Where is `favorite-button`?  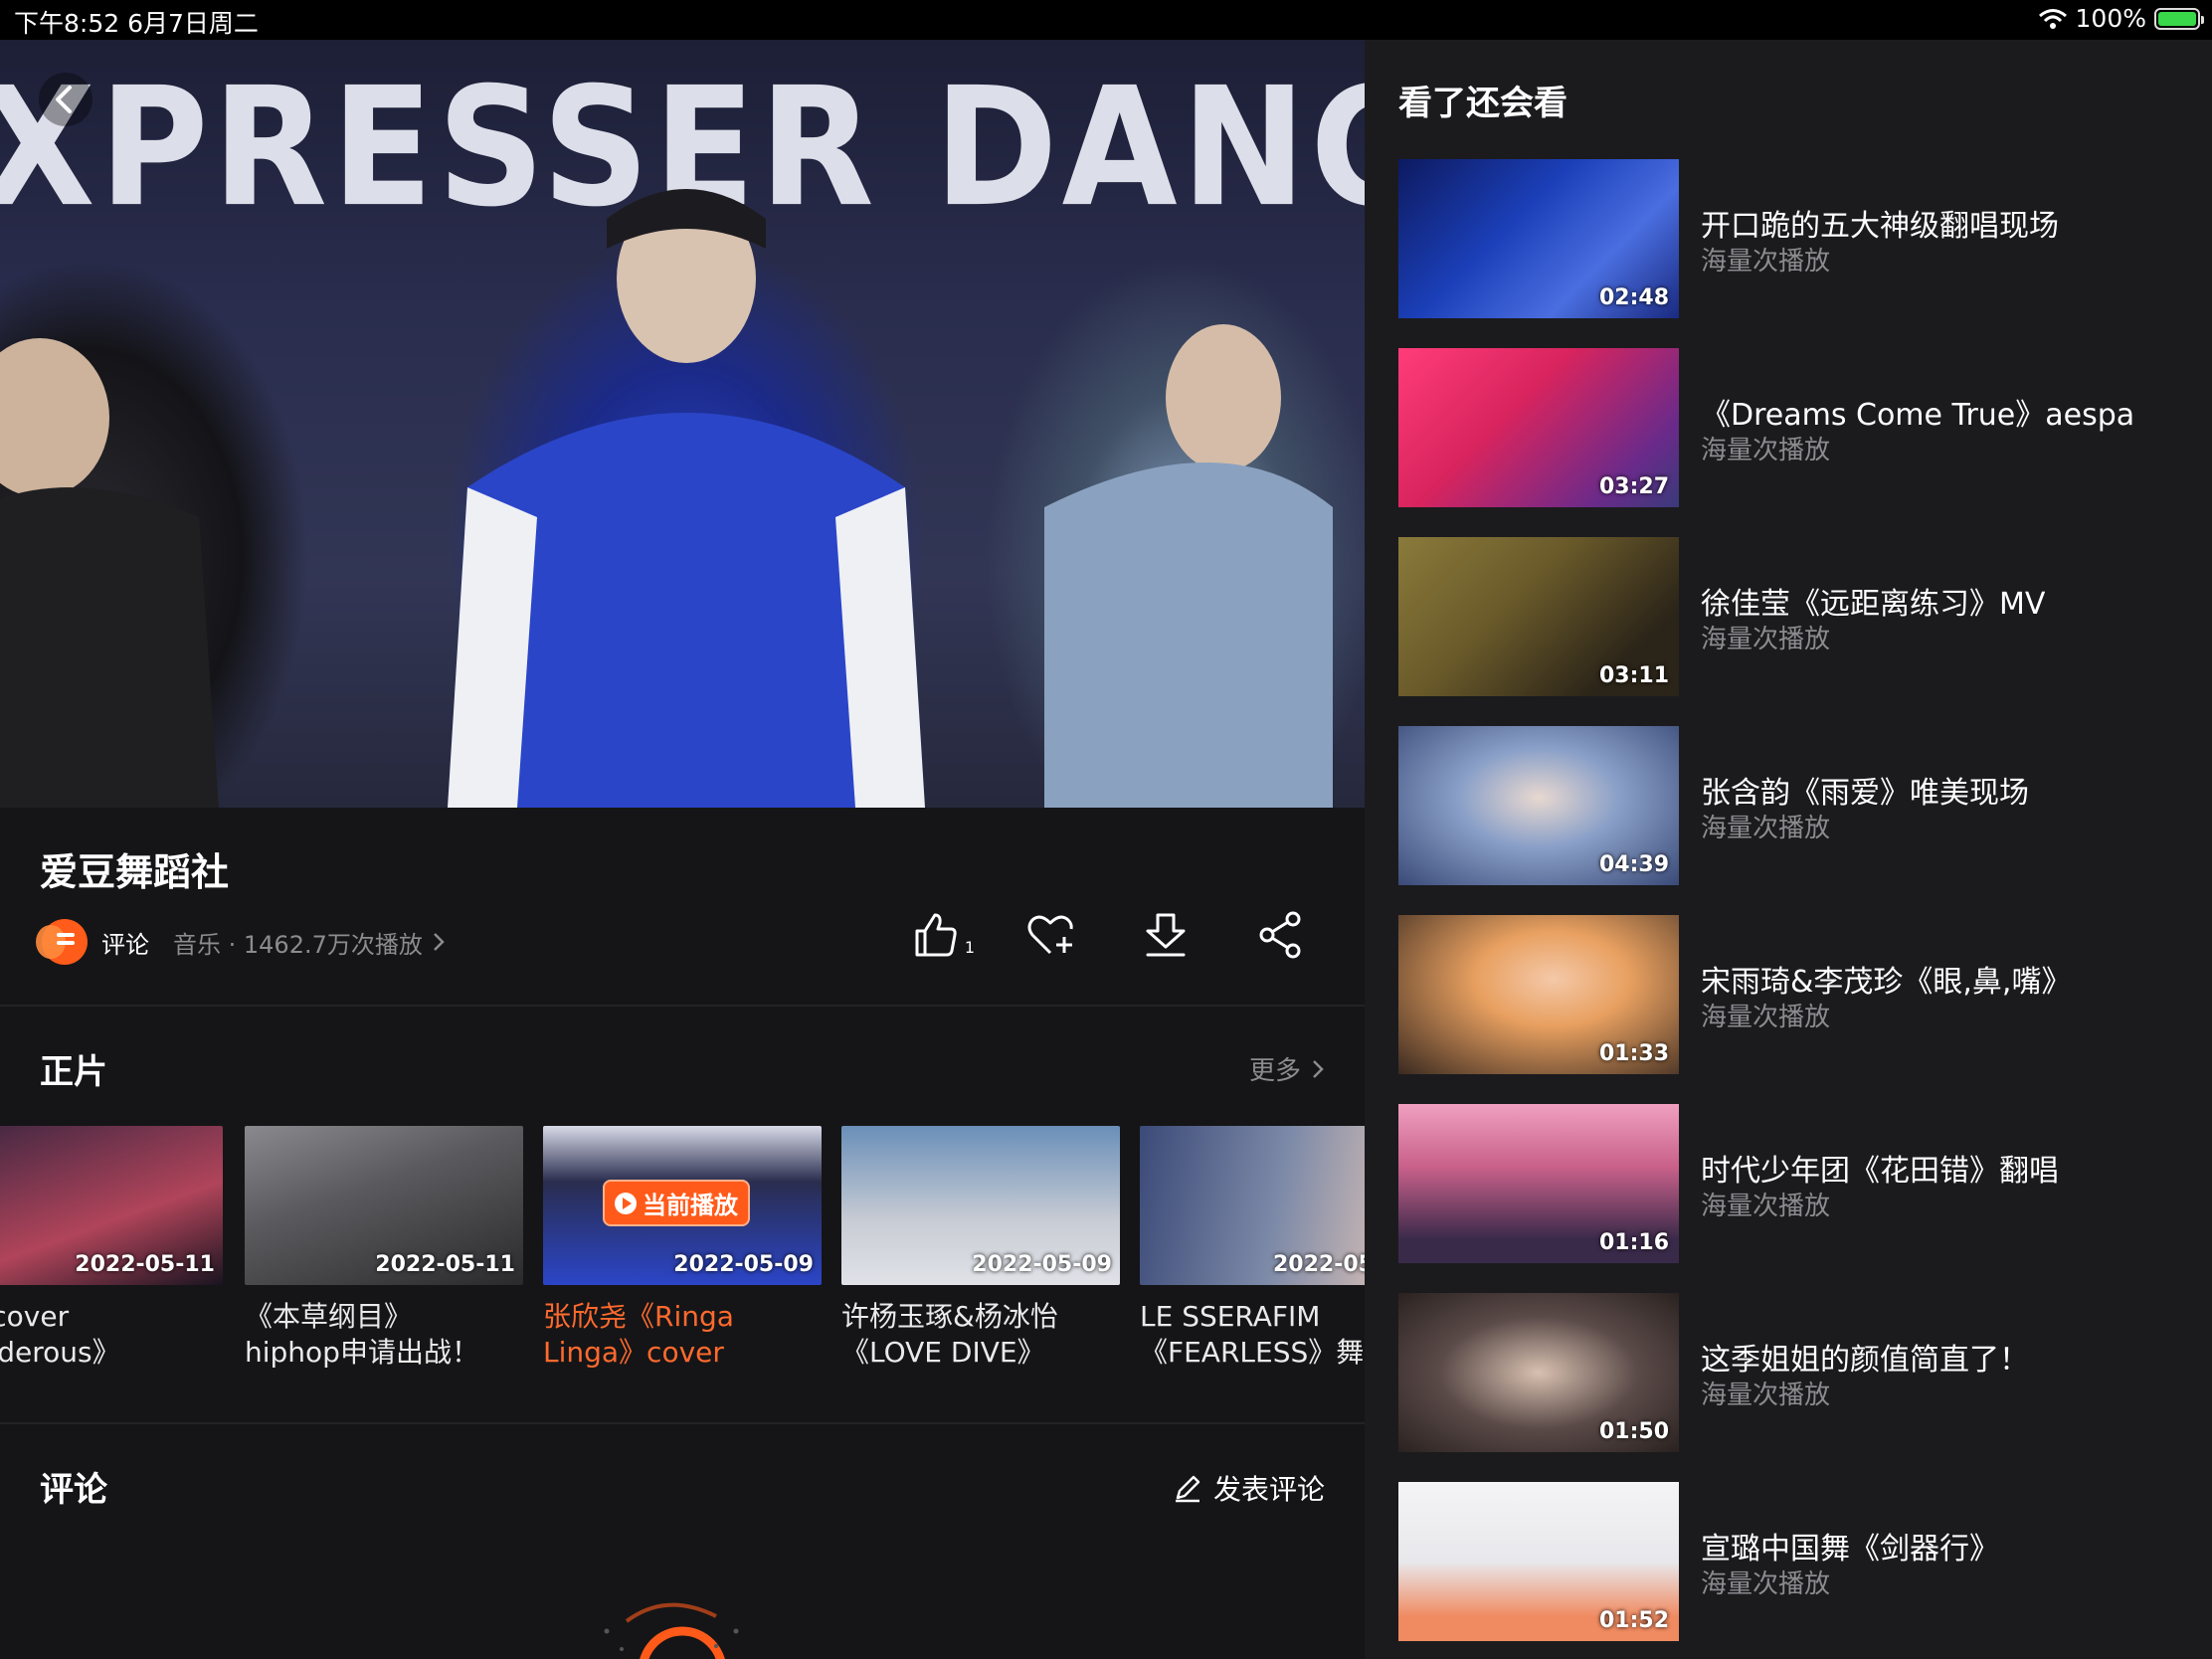 favorite-button is located at coordinates (1050, 935).